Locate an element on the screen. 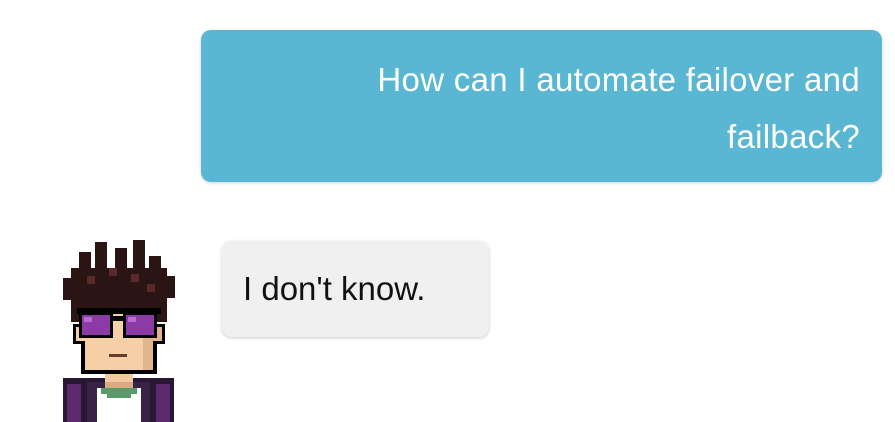 This screenshot has width=895, height=422. bot-avatar is located at coordinates (118, 330).